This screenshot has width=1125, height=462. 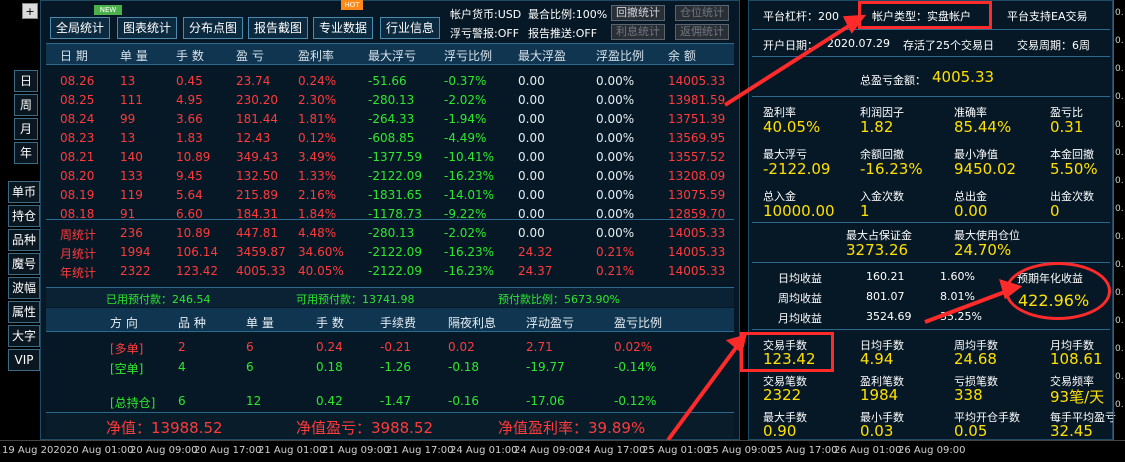 I want to click on time-tick: 26 Aug 09:00, so click(x=932, y=450).